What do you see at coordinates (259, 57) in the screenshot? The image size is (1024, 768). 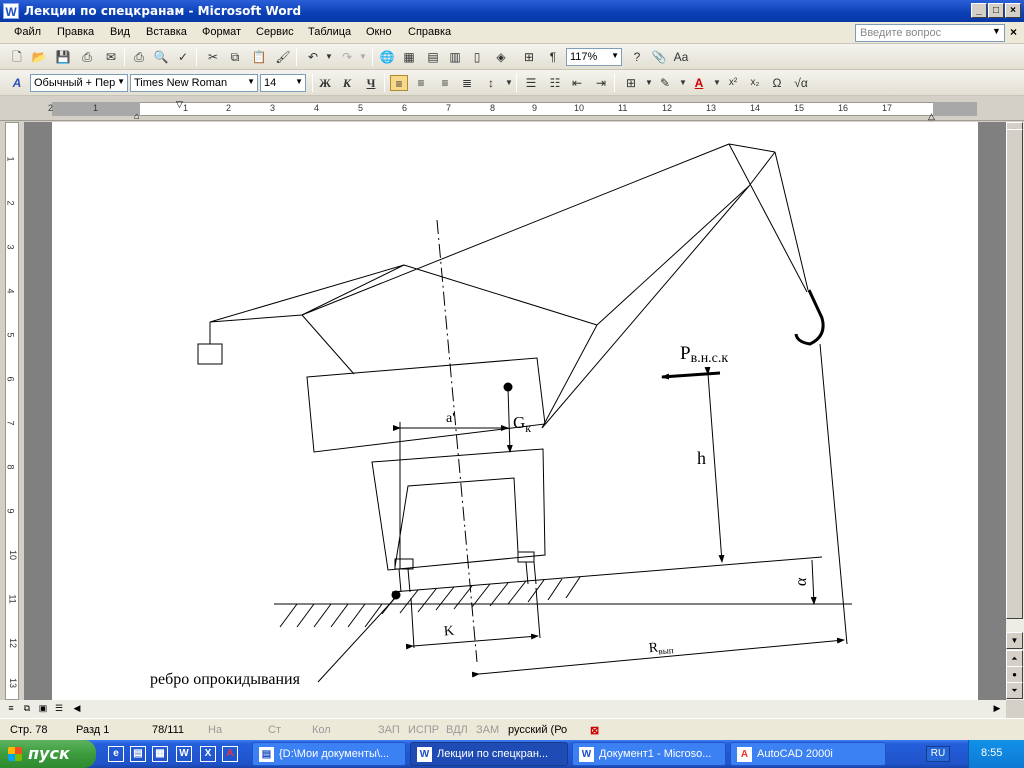 I see `paste-icon: 📋` at bounding box center [259, 57].